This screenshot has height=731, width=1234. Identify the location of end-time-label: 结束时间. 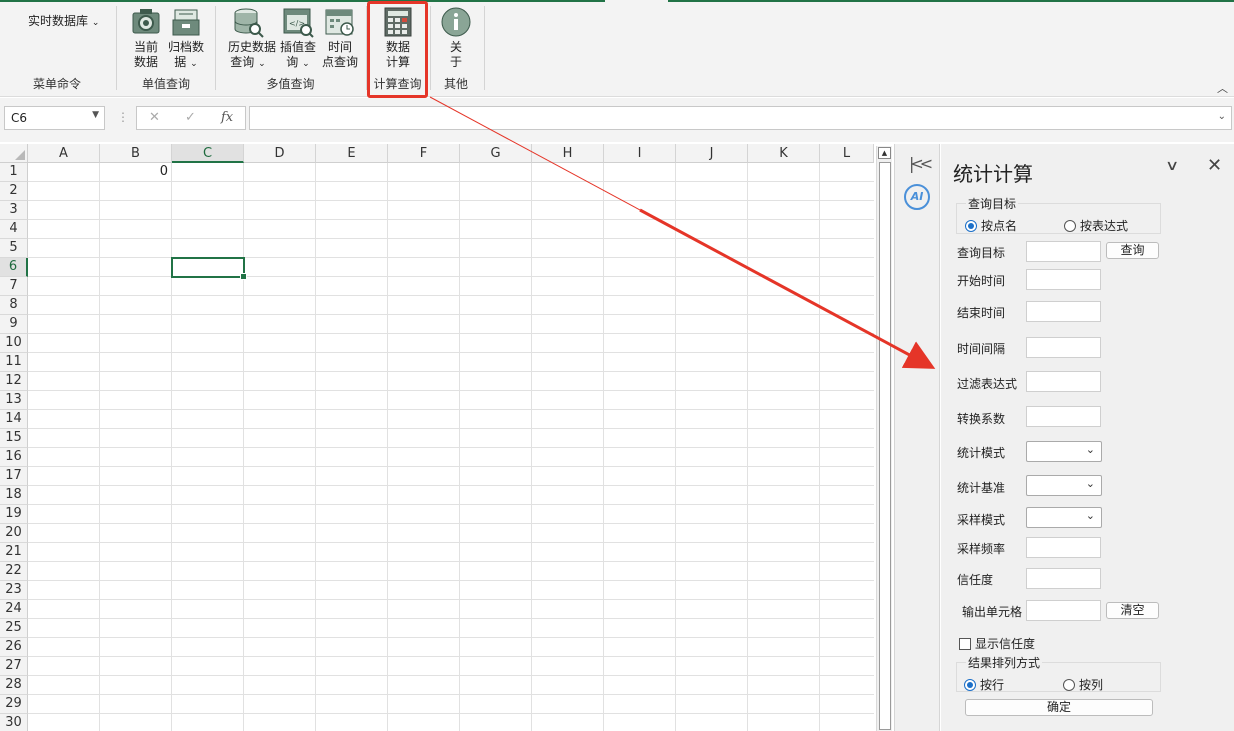
(981, 313).